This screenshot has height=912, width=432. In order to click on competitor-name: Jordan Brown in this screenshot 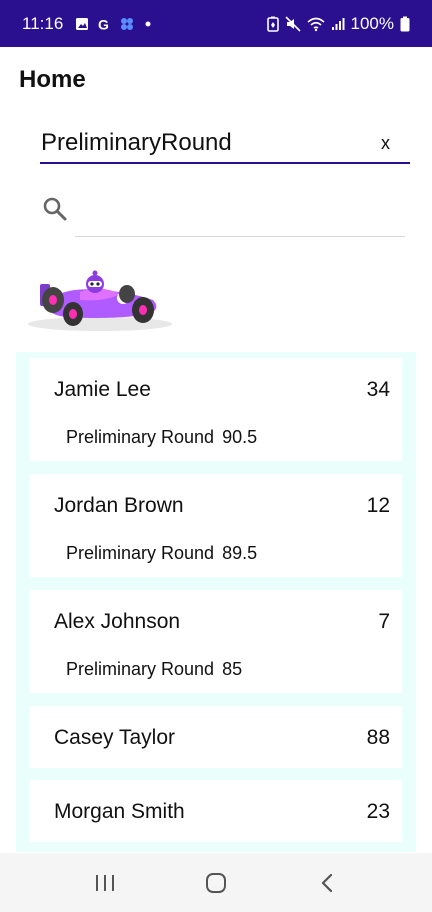, I will do `click(119, 505)`.